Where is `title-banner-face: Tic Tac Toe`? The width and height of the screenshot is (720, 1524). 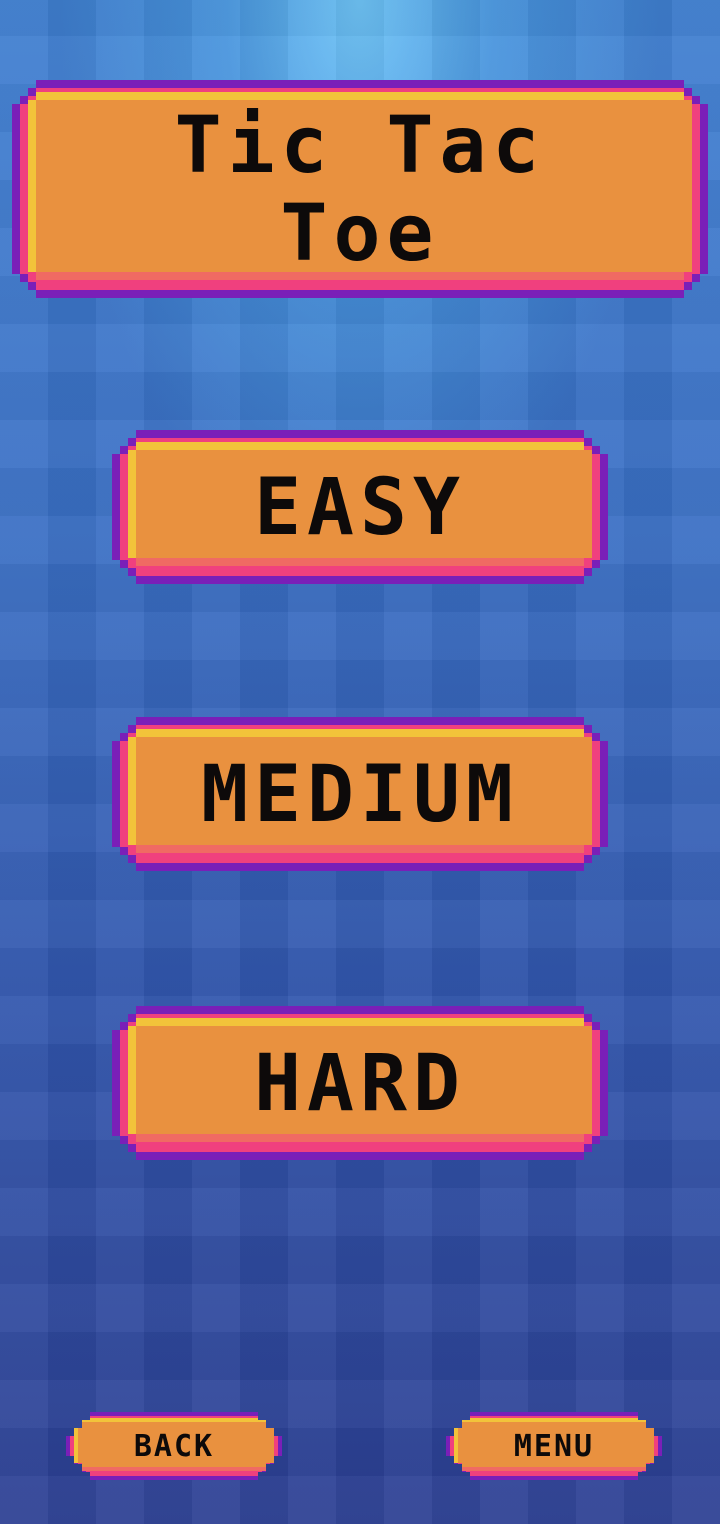 title-banner-face: Tic Tac Toe is located at coordinates (360, 186).